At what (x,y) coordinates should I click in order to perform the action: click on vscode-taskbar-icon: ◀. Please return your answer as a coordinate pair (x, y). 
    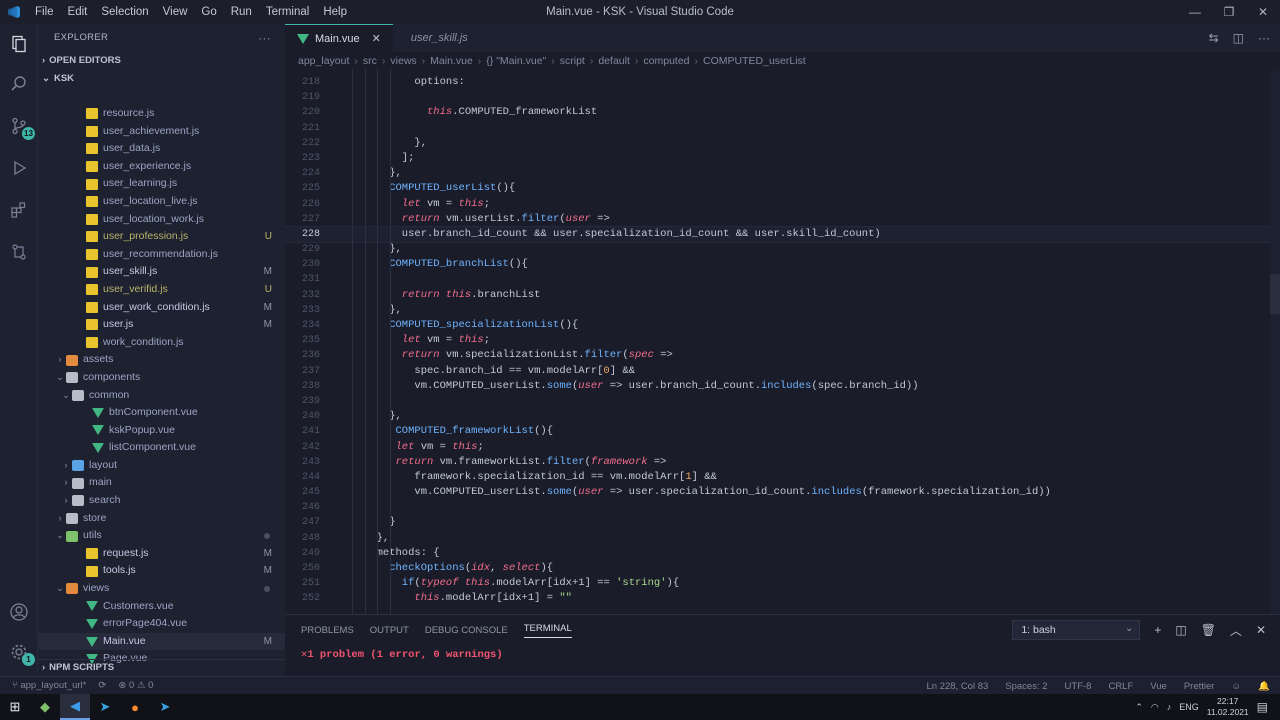
    Looking at the image, I should click on (75, 707).